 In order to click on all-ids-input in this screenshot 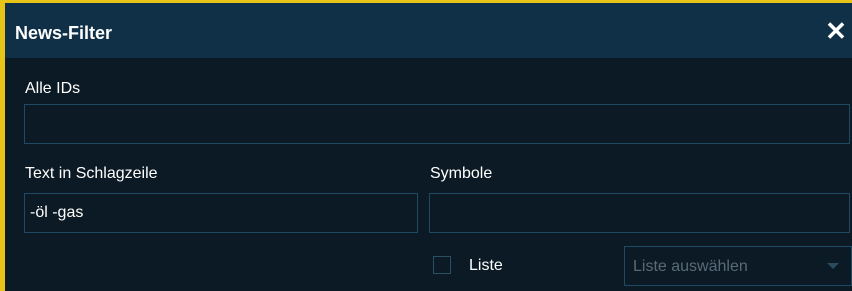, I will do `click(437, 124)`.